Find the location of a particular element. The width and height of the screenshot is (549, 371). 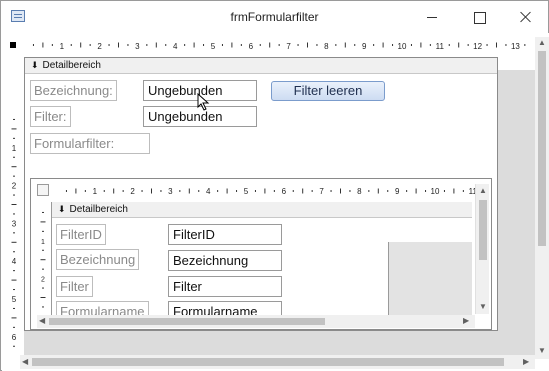

subform-vertical-scrollbar: ▲ ▼ is located at coordinates (482, 249).